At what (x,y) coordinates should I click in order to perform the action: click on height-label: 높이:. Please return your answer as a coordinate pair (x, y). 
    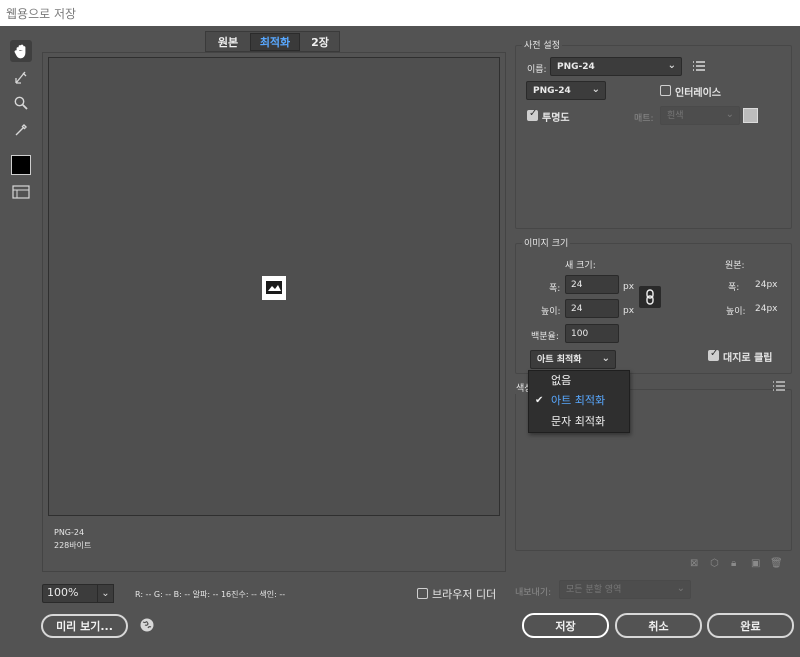
    Looking at the image, I should click on (551, 312).